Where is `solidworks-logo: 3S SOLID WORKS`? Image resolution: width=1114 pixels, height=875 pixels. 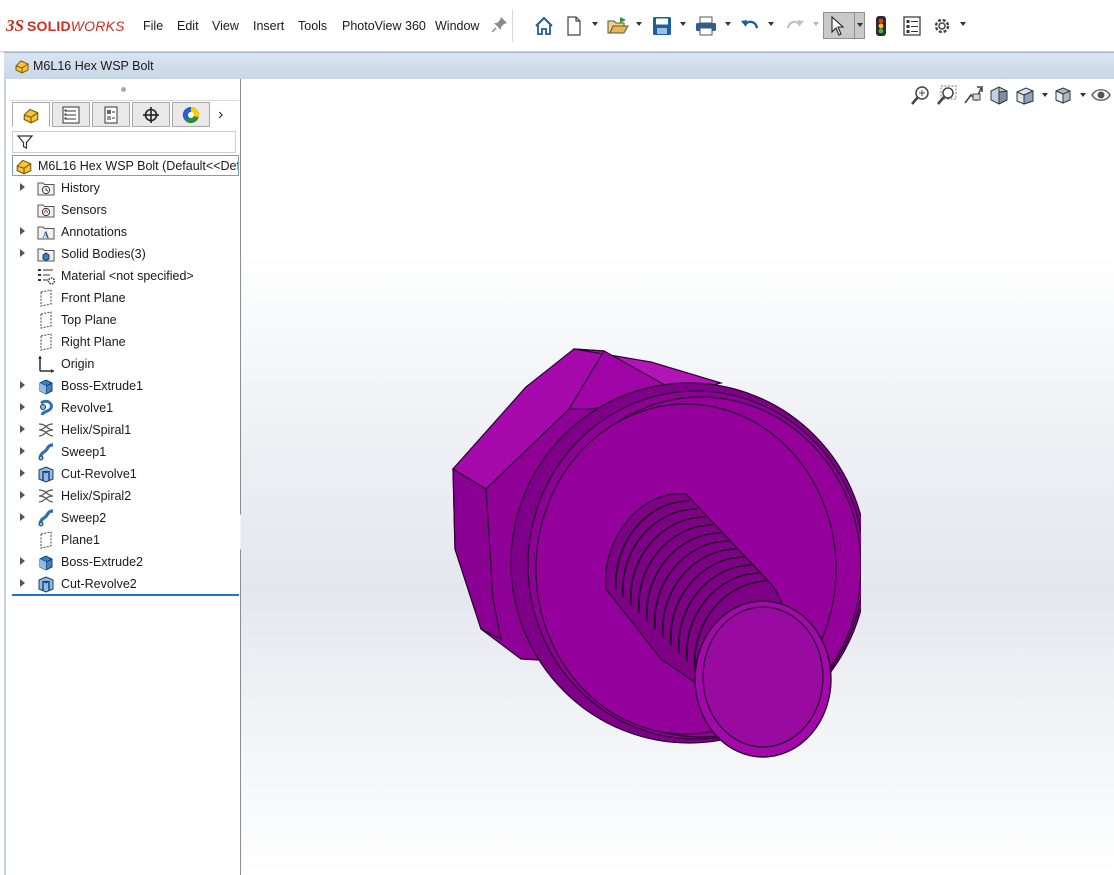
solidworks-logo: 3S SOLID WORKS is located at coordinates (65, 26).